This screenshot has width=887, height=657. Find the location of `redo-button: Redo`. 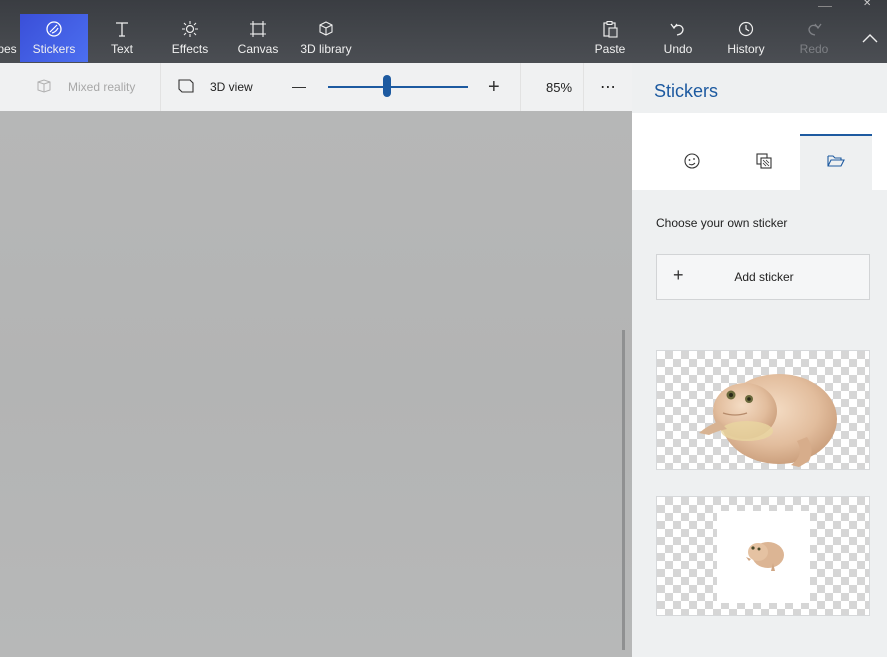

redo-button: Redo is located at coordinates (814, 38).